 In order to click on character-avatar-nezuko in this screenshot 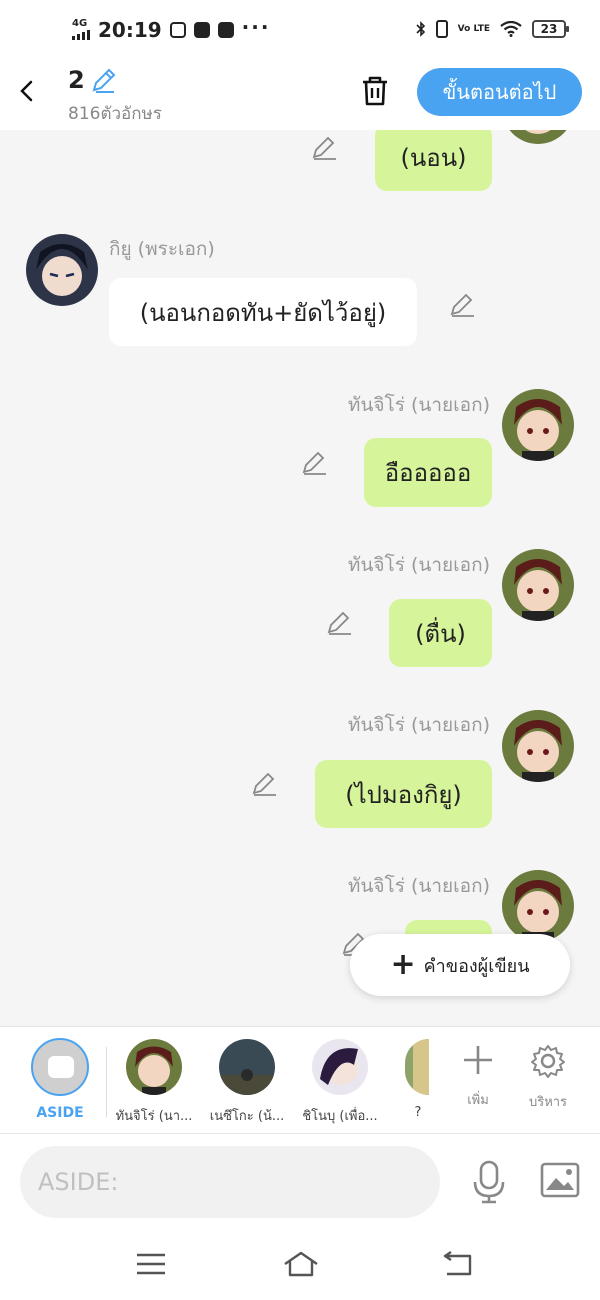, I will do `click(247, 1067)`.